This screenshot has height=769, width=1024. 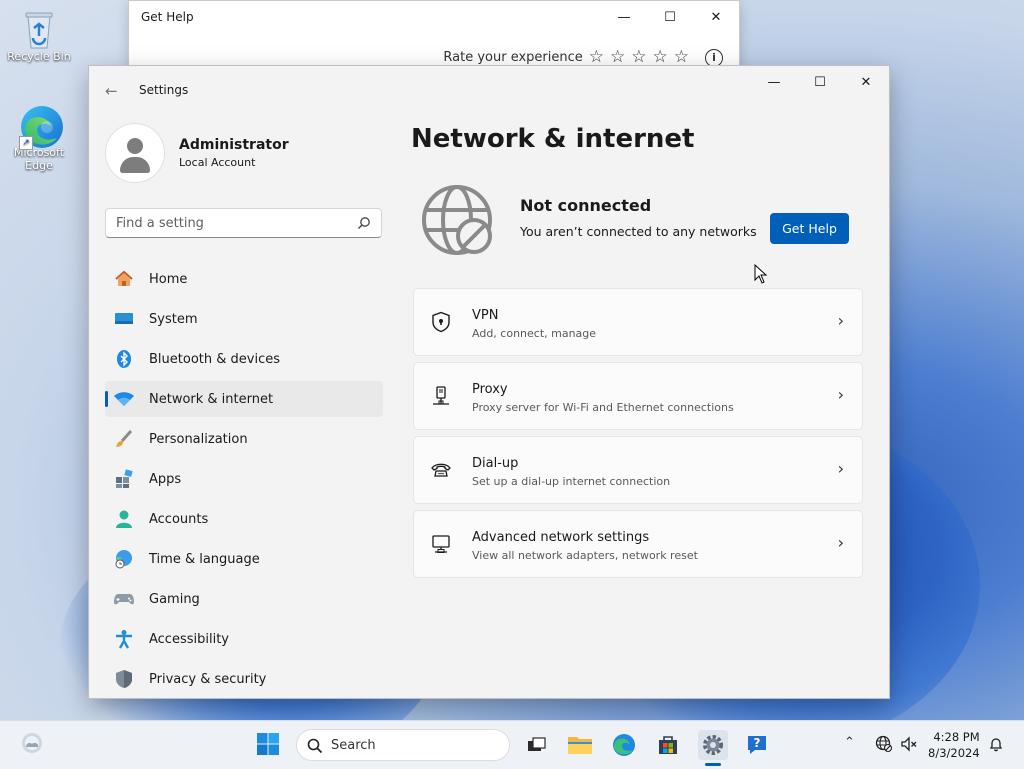 What do you see at coordinates (244, 279) in the screenshot?
I see `nav-item-home: Home` at bounding box center [244, 279].